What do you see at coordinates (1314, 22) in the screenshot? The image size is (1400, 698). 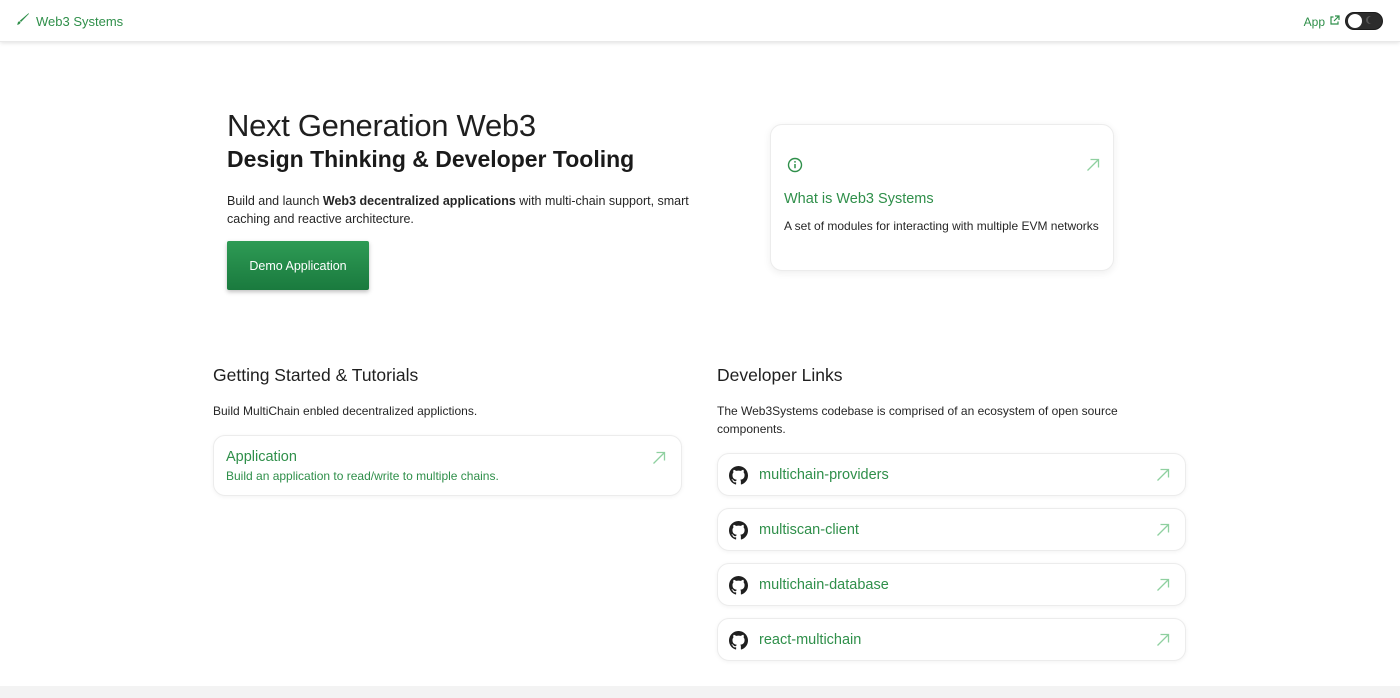 I see `app-link-label: App` at bounding box center [1314, 22].